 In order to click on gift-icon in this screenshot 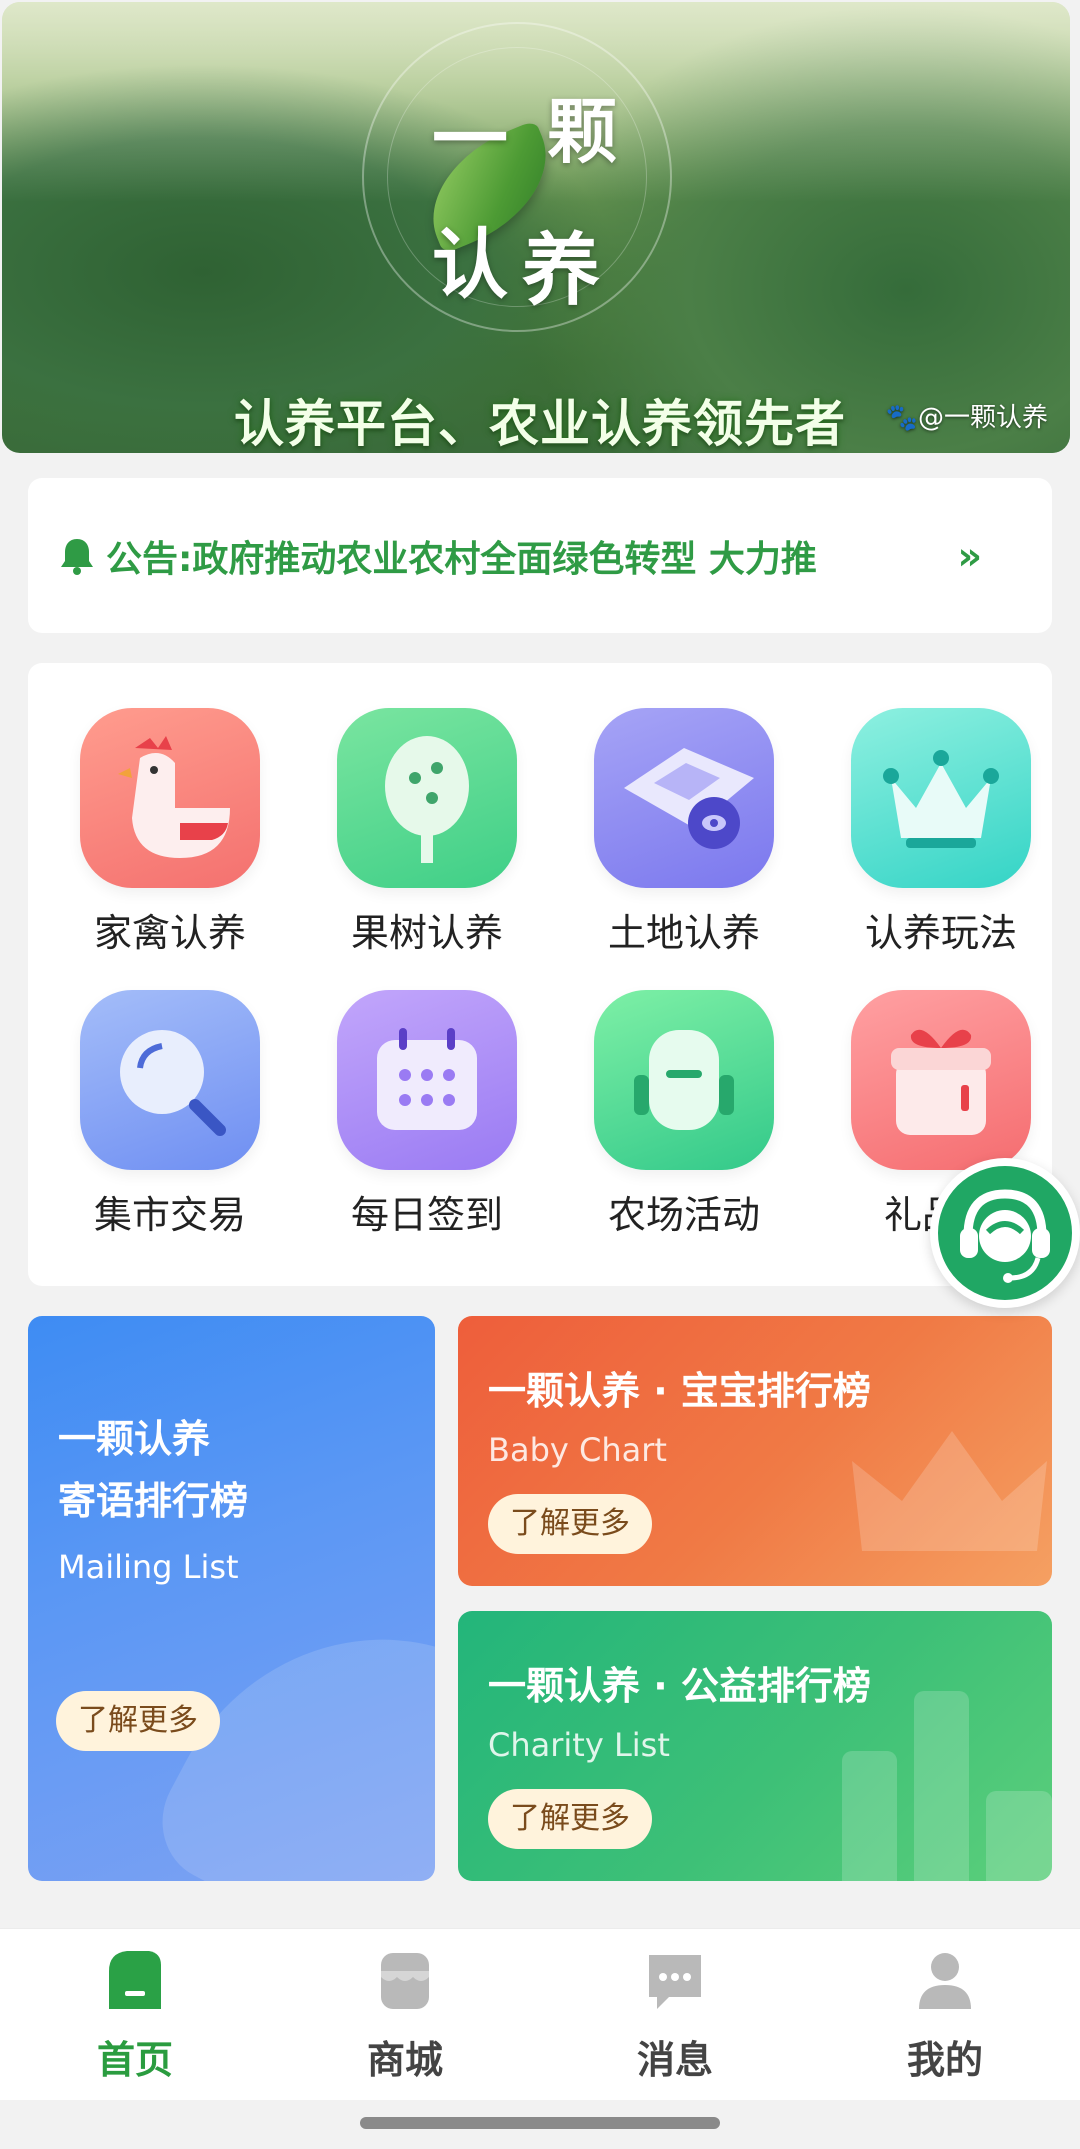, I will do `click(941, 1080)`.